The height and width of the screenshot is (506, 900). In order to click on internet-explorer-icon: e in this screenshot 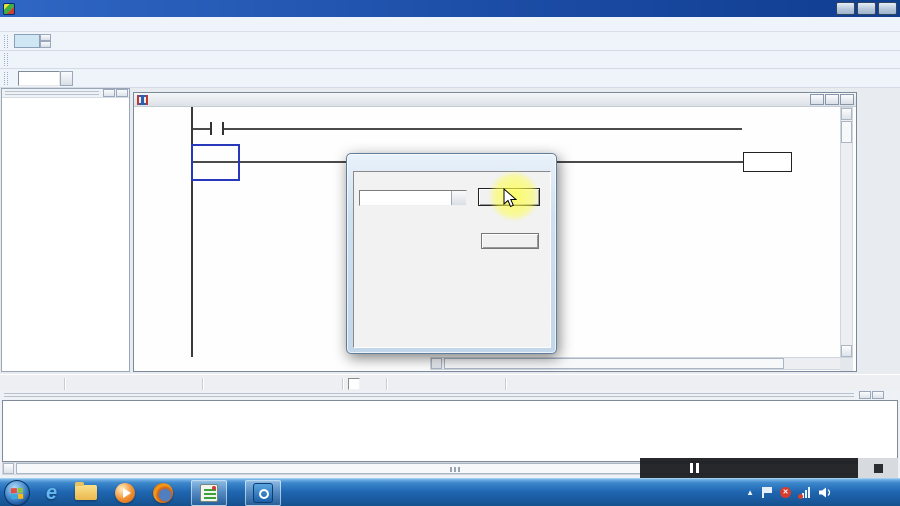, I will do `click(51, 493)`.